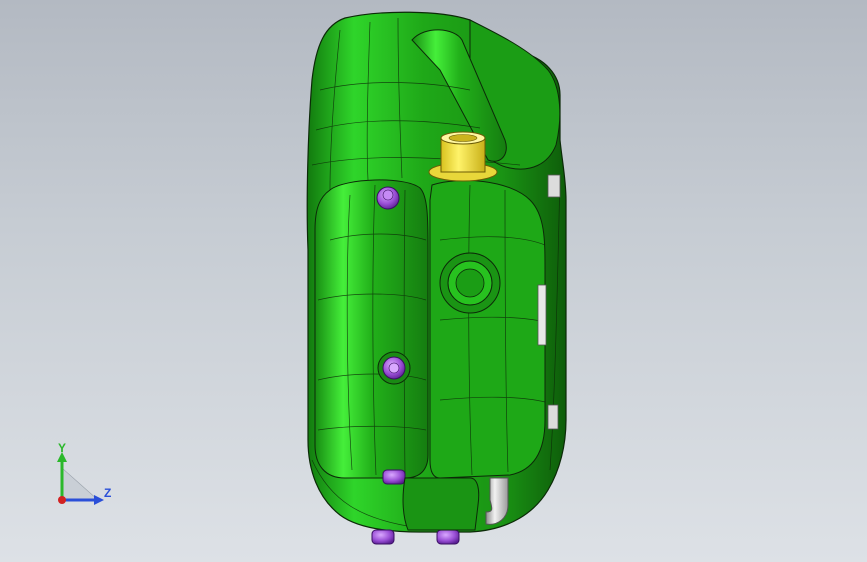 The image size is (867, 562). I want to click on z-axis-label: Z, so click(108, 493).